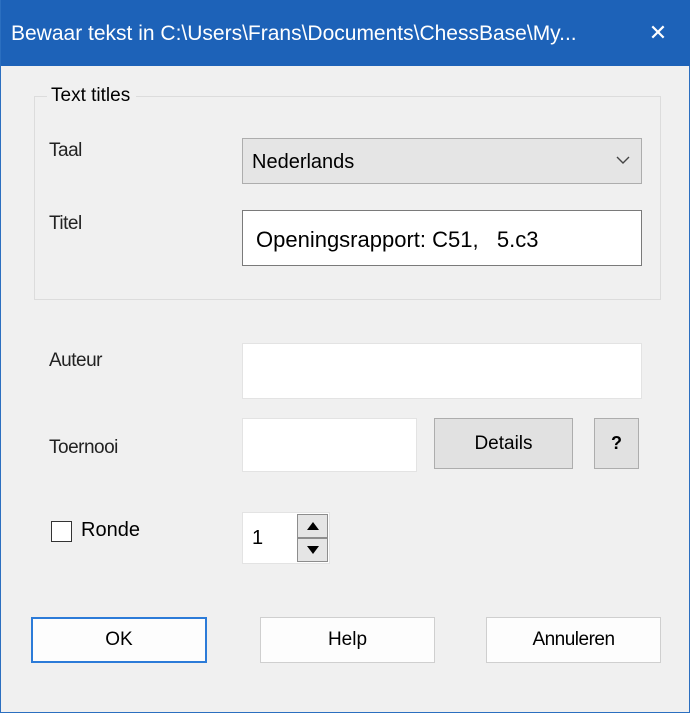 The height and width of the screenshot is (713, 690). I want to click on chevron-down-icon, so click(623, 160).